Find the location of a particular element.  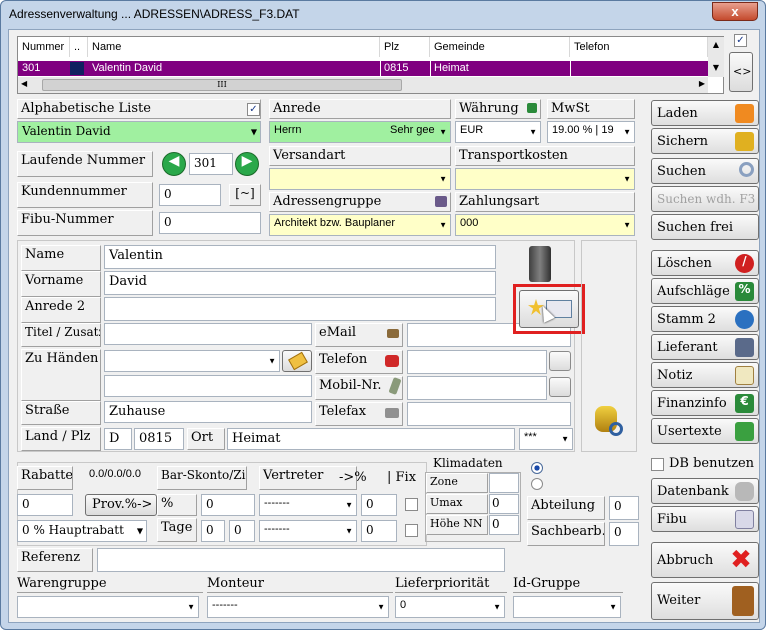

vertreter2-pct: 0 is located at coordinates (379, 531).